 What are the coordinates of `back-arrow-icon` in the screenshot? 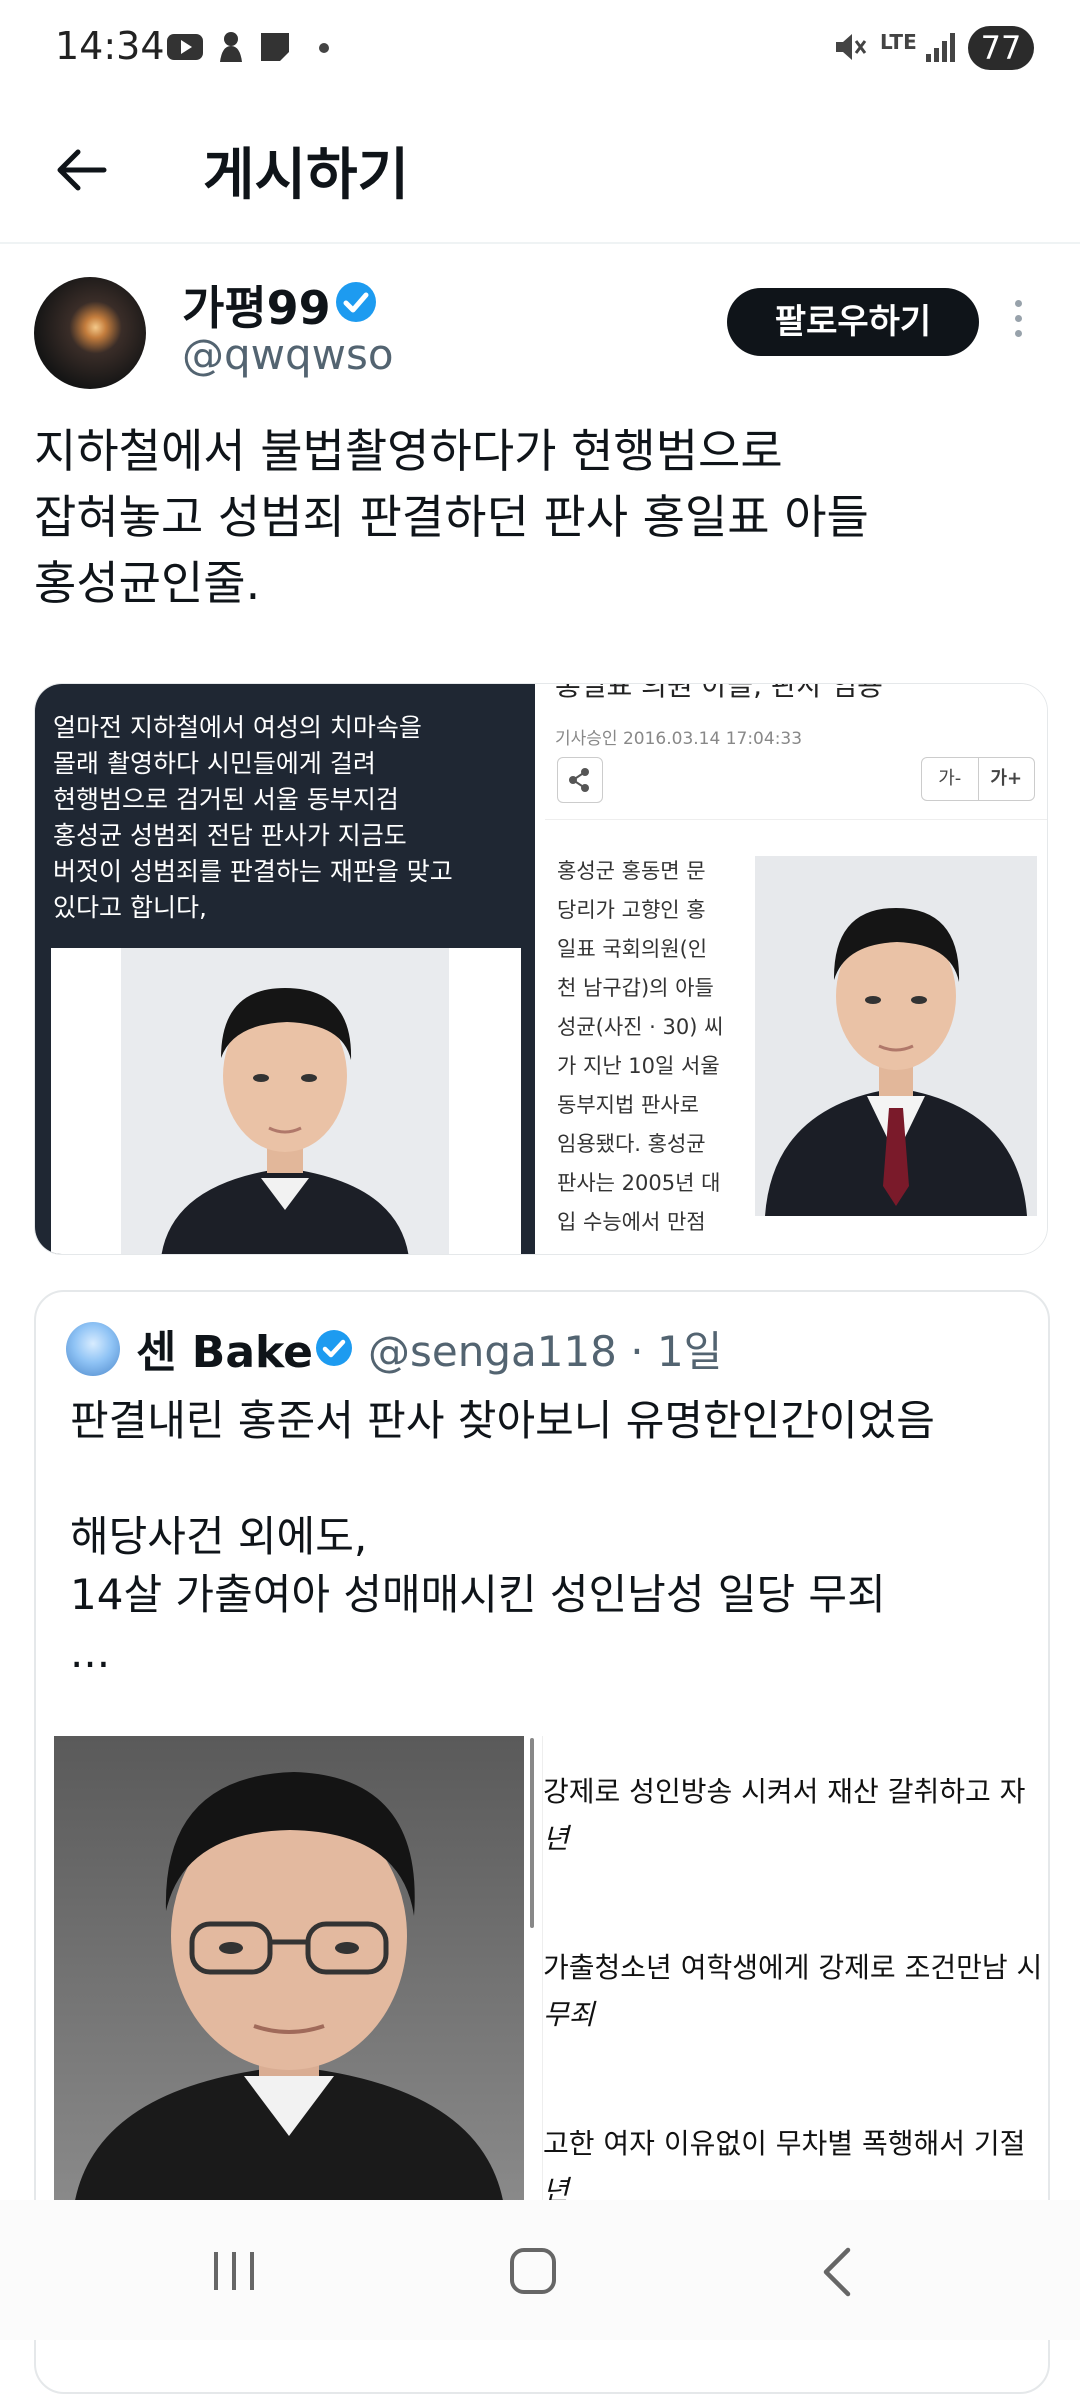 It's located at (80, 170).